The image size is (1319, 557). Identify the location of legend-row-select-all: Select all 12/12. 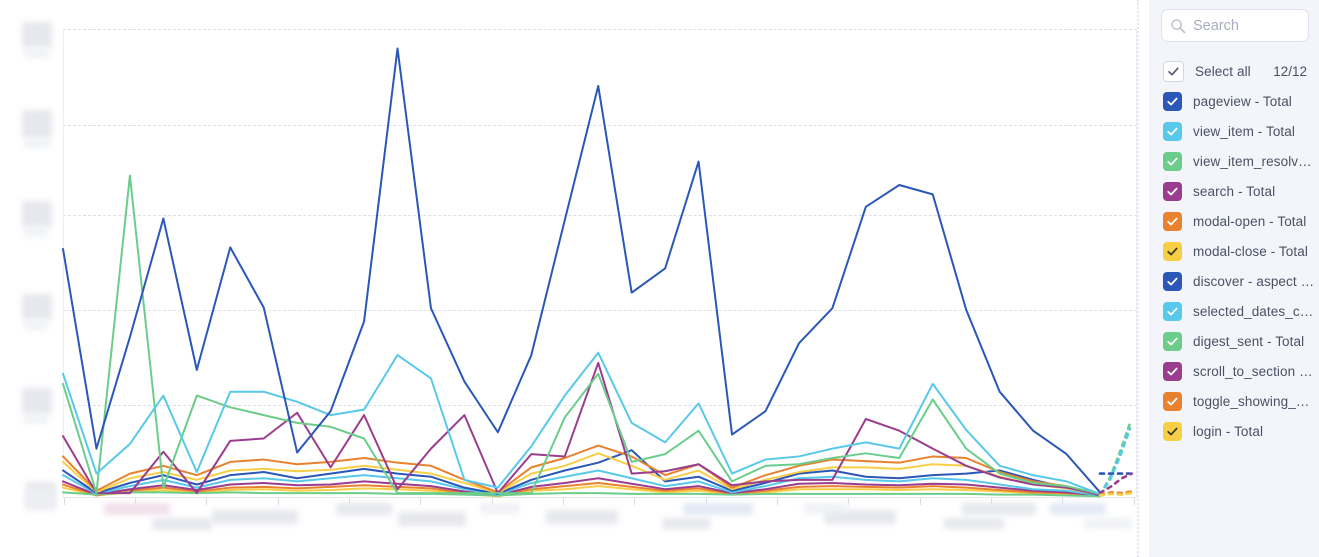
(1234, 71).